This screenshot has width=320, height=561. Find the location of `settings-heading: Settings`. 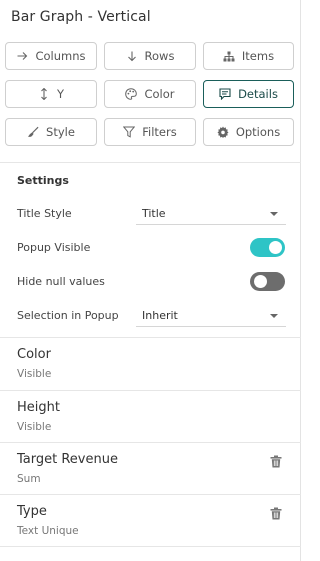

settings-heading: Settings is located at coordinates (43, 180).